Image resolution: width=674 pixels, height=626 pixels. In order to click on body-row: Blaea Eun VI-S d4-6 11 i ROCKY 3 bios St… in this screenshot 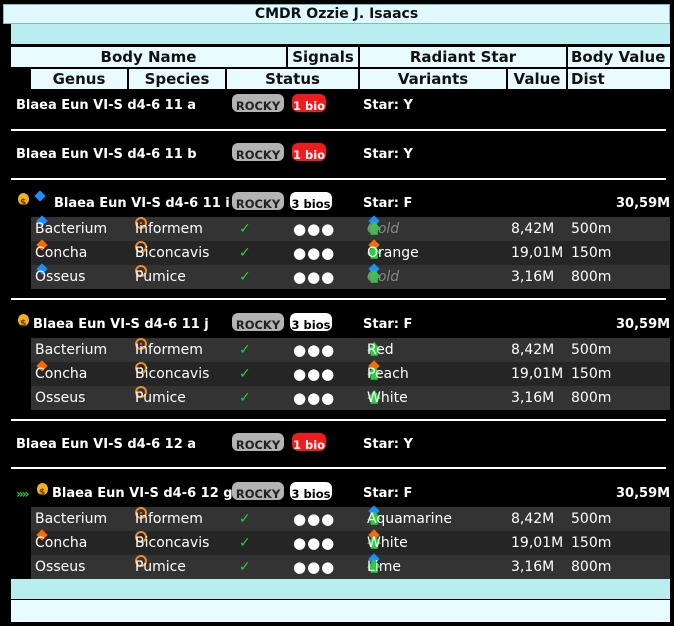, I will do `click(337, 203)`.